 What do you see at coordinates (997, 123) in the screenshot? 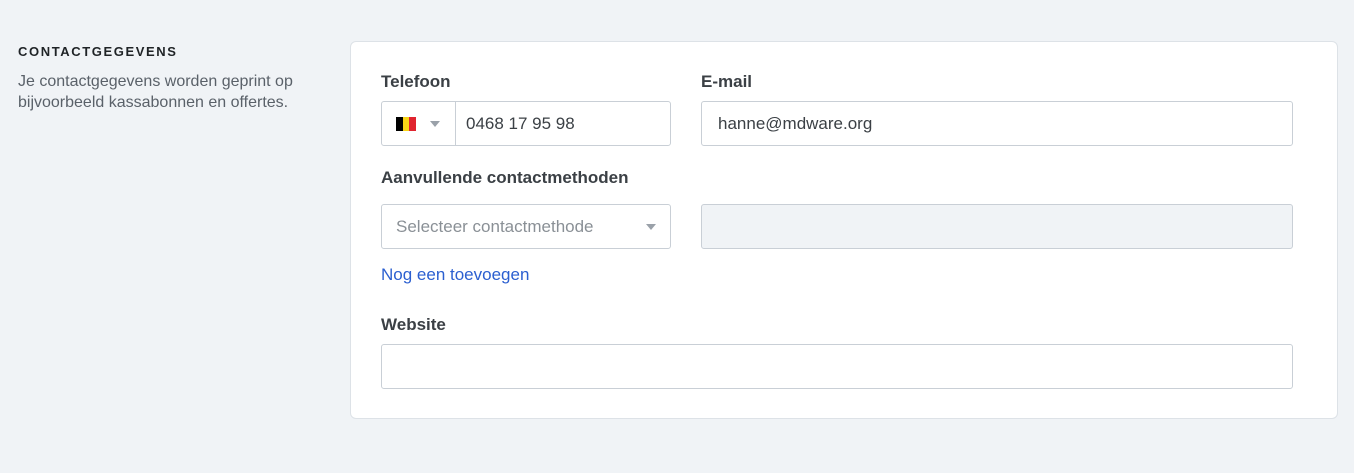
I see `email-input: hanne@mdware.org` at bounding box center [997, 123].